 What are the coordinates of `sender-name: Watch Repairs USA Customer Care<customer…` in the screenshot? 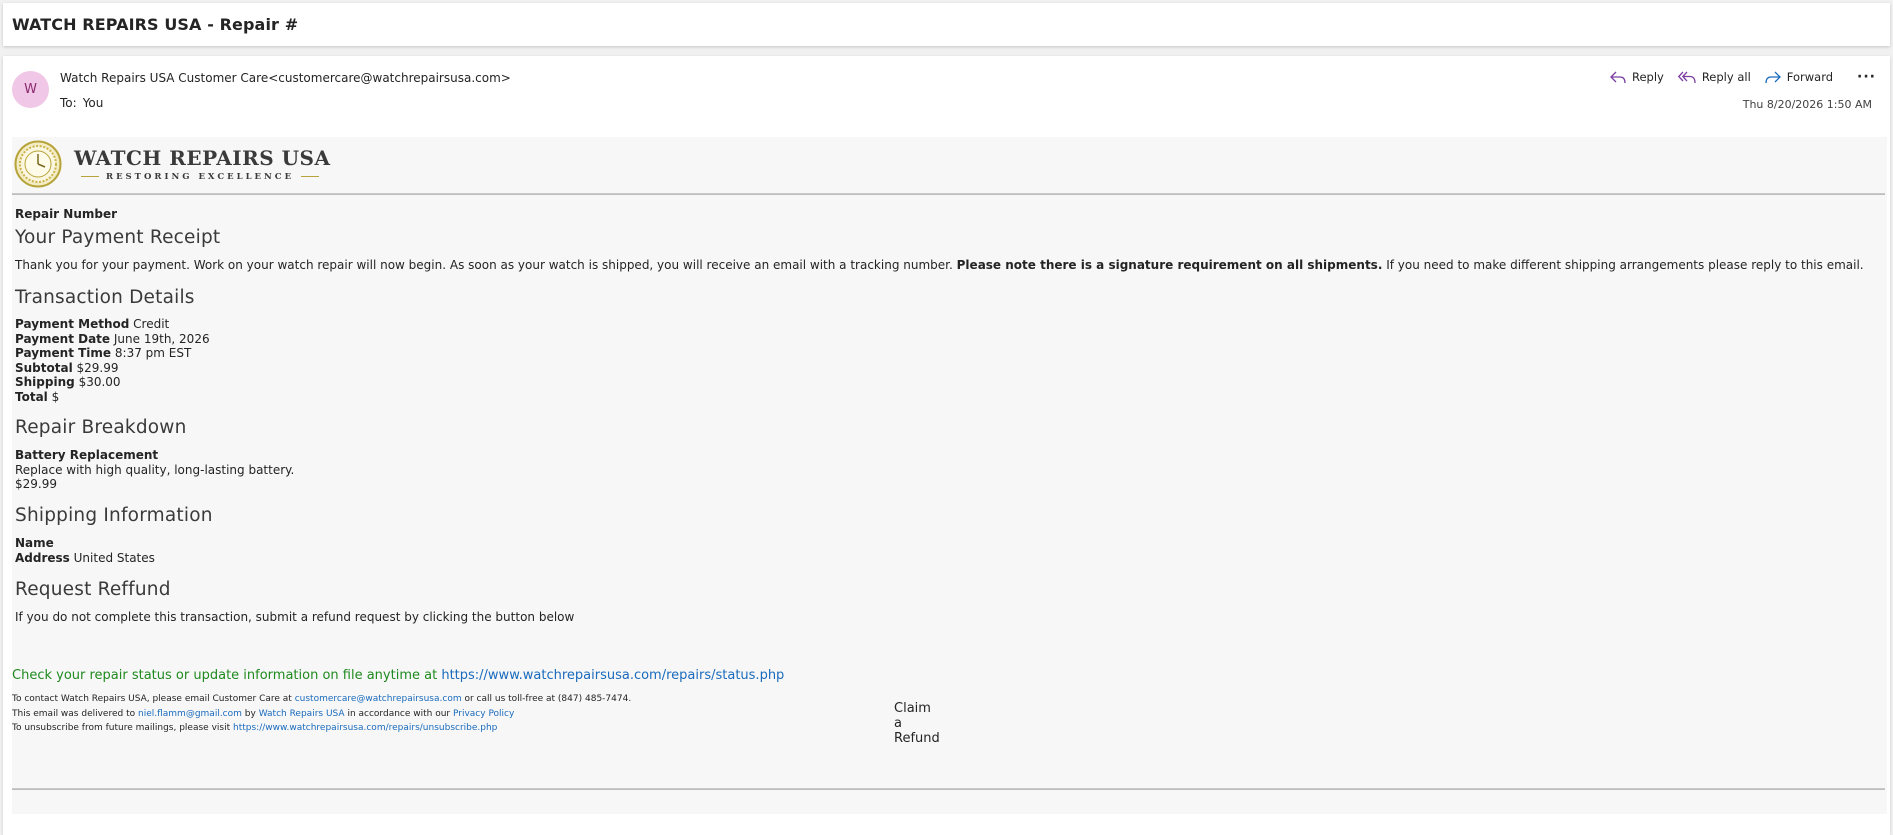 It's located at (285, 78).